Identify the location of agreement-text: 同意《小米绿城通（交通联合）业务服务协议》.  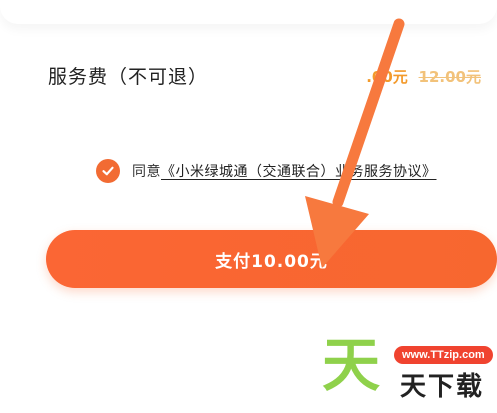
(284, 171).